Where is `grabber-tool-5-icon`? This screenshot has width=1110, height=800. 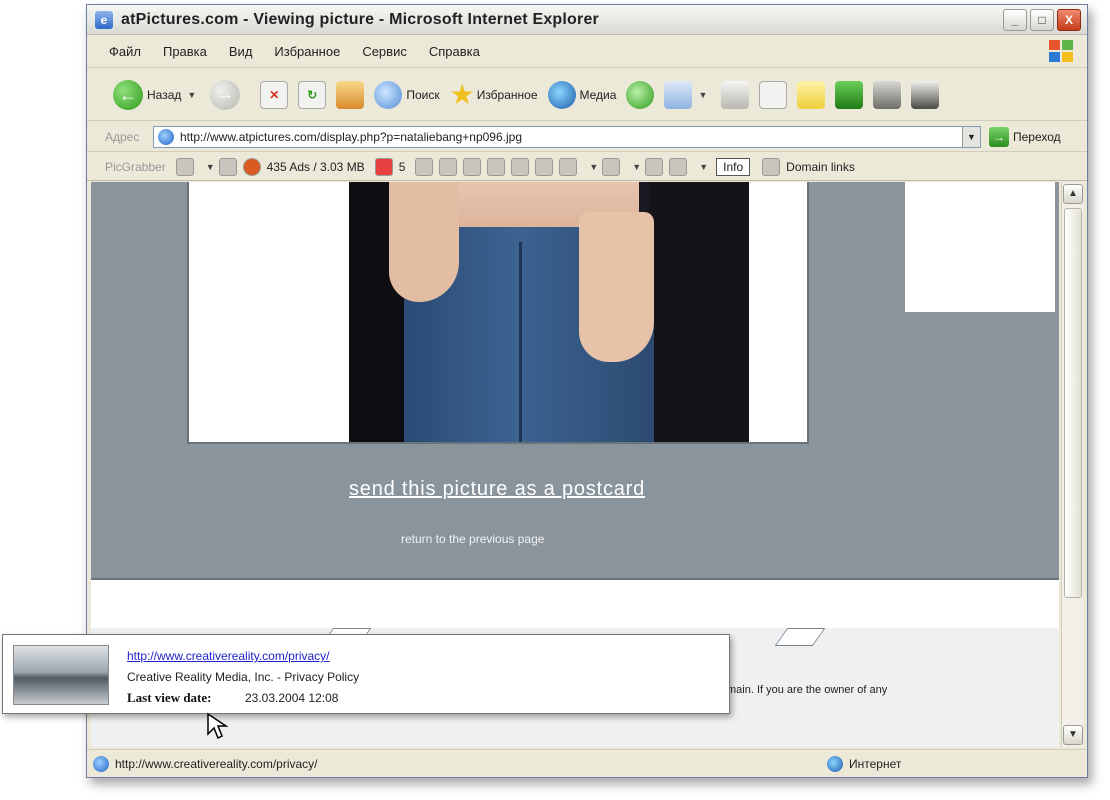
grabber-tool-5-icon is located at coordinates (520, 166).